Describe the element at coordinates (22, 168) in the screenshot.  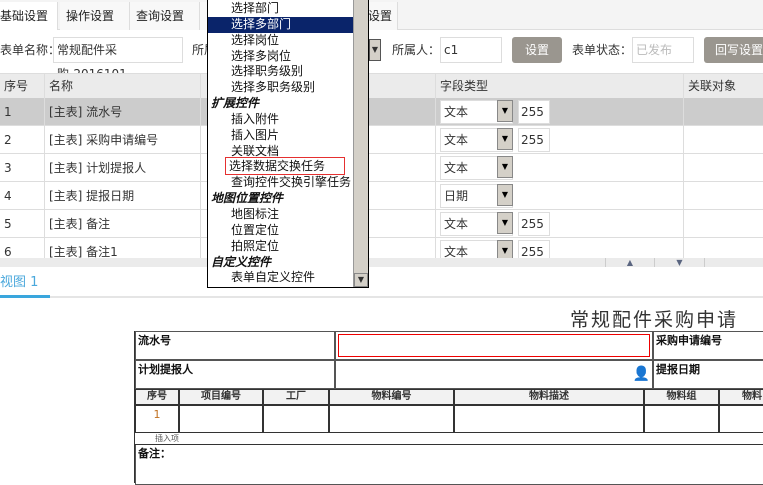
I see `row-no: 3` at that location.